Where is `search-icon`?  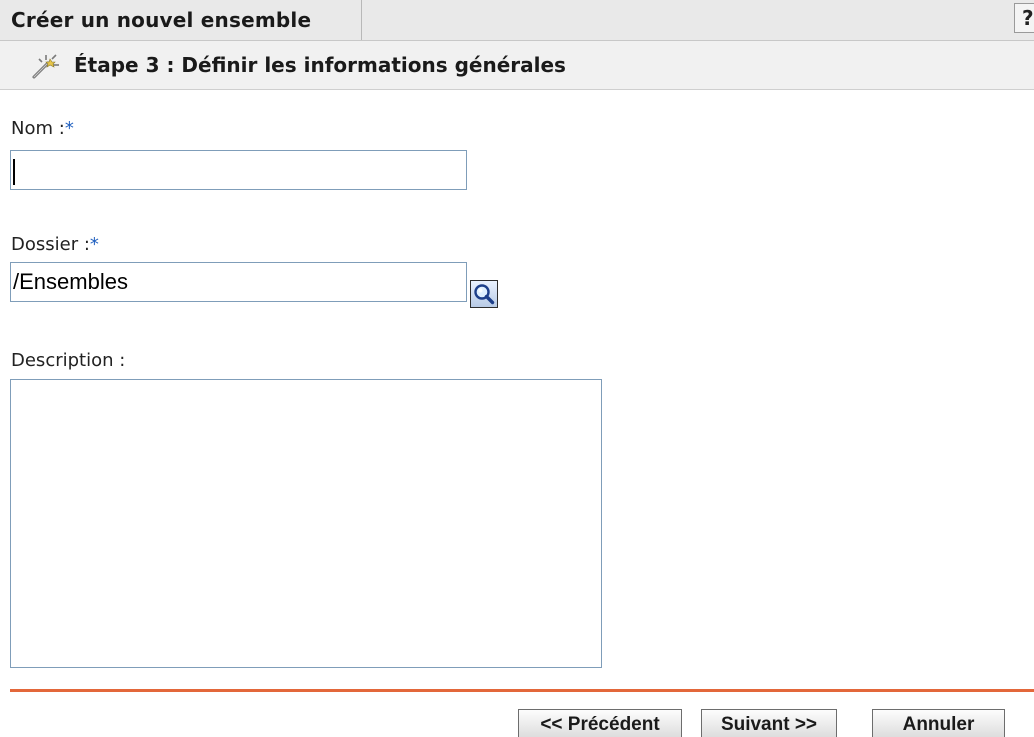 search-icon is located at coordinates (484, 294).